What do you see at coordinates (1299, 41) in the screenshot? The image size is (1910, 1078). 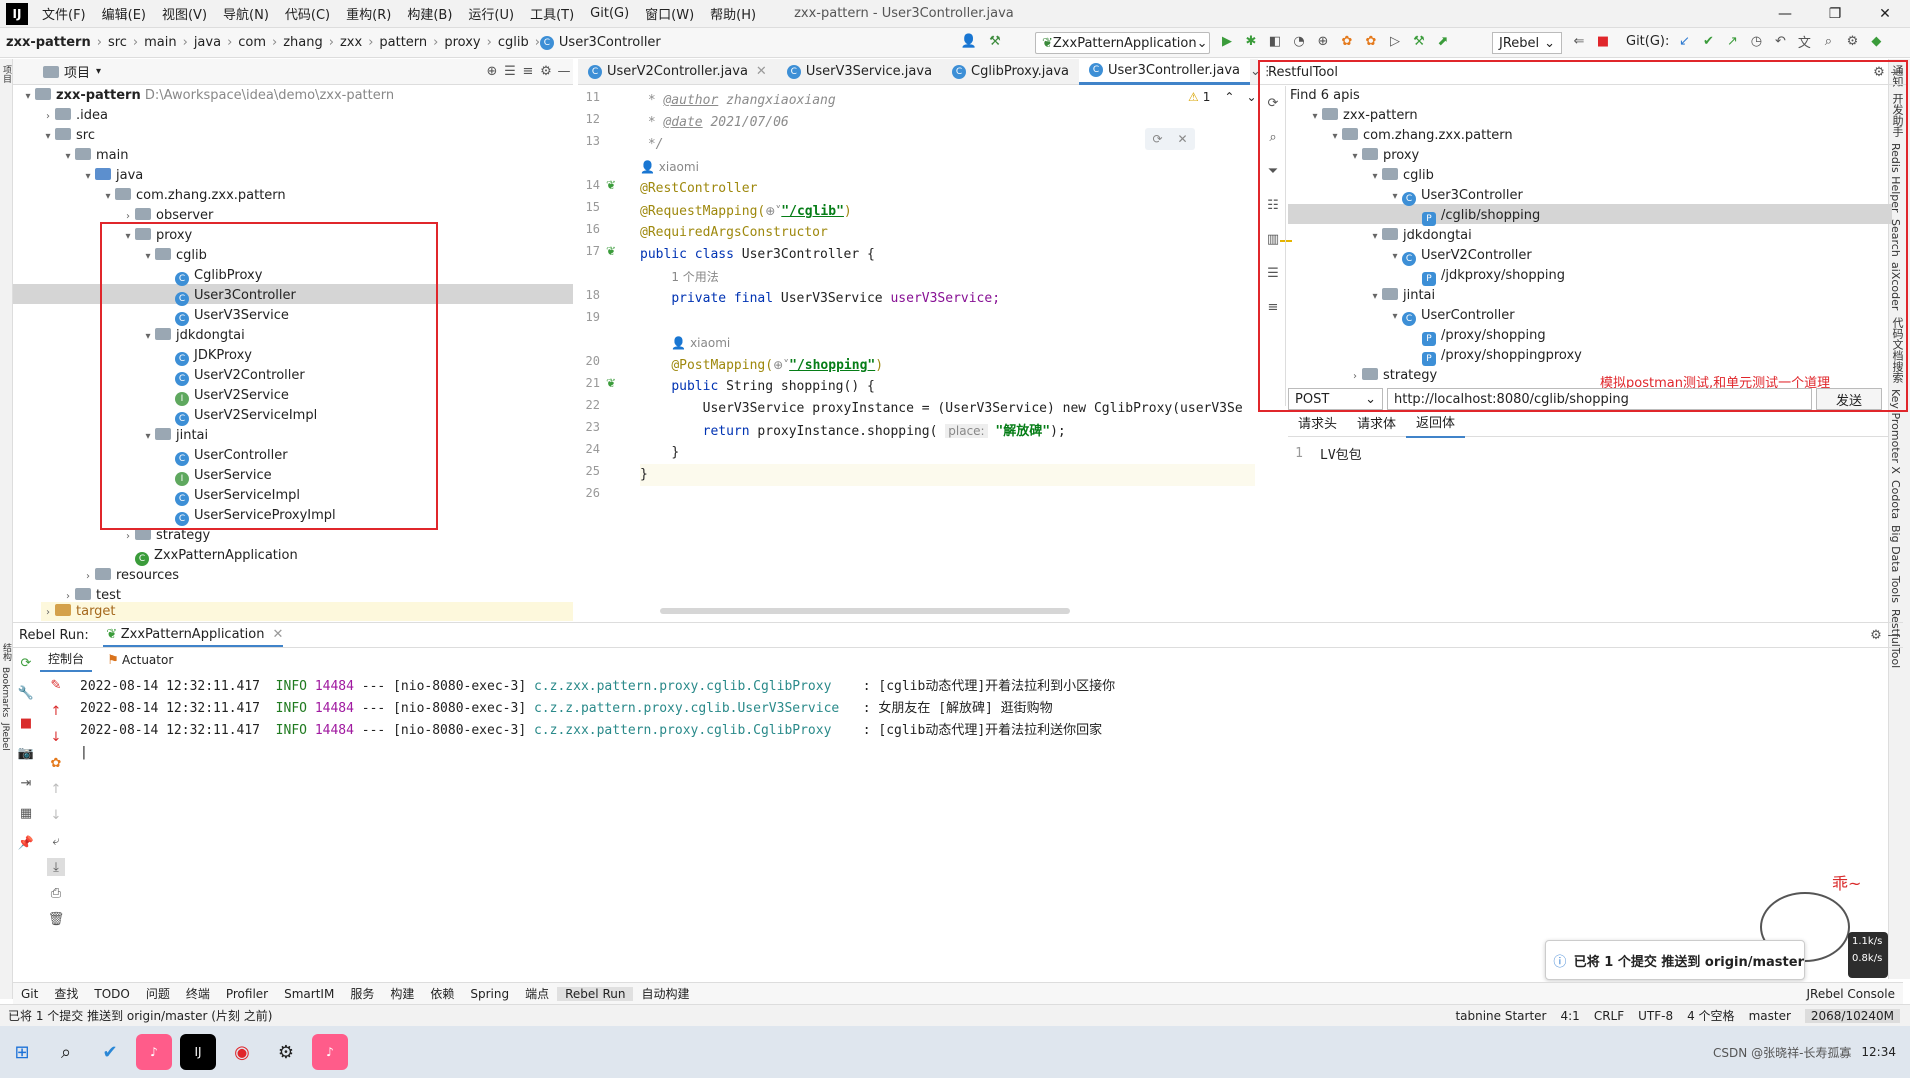 I see `profile-icon: ◔` at bounding box center [1299, 41].